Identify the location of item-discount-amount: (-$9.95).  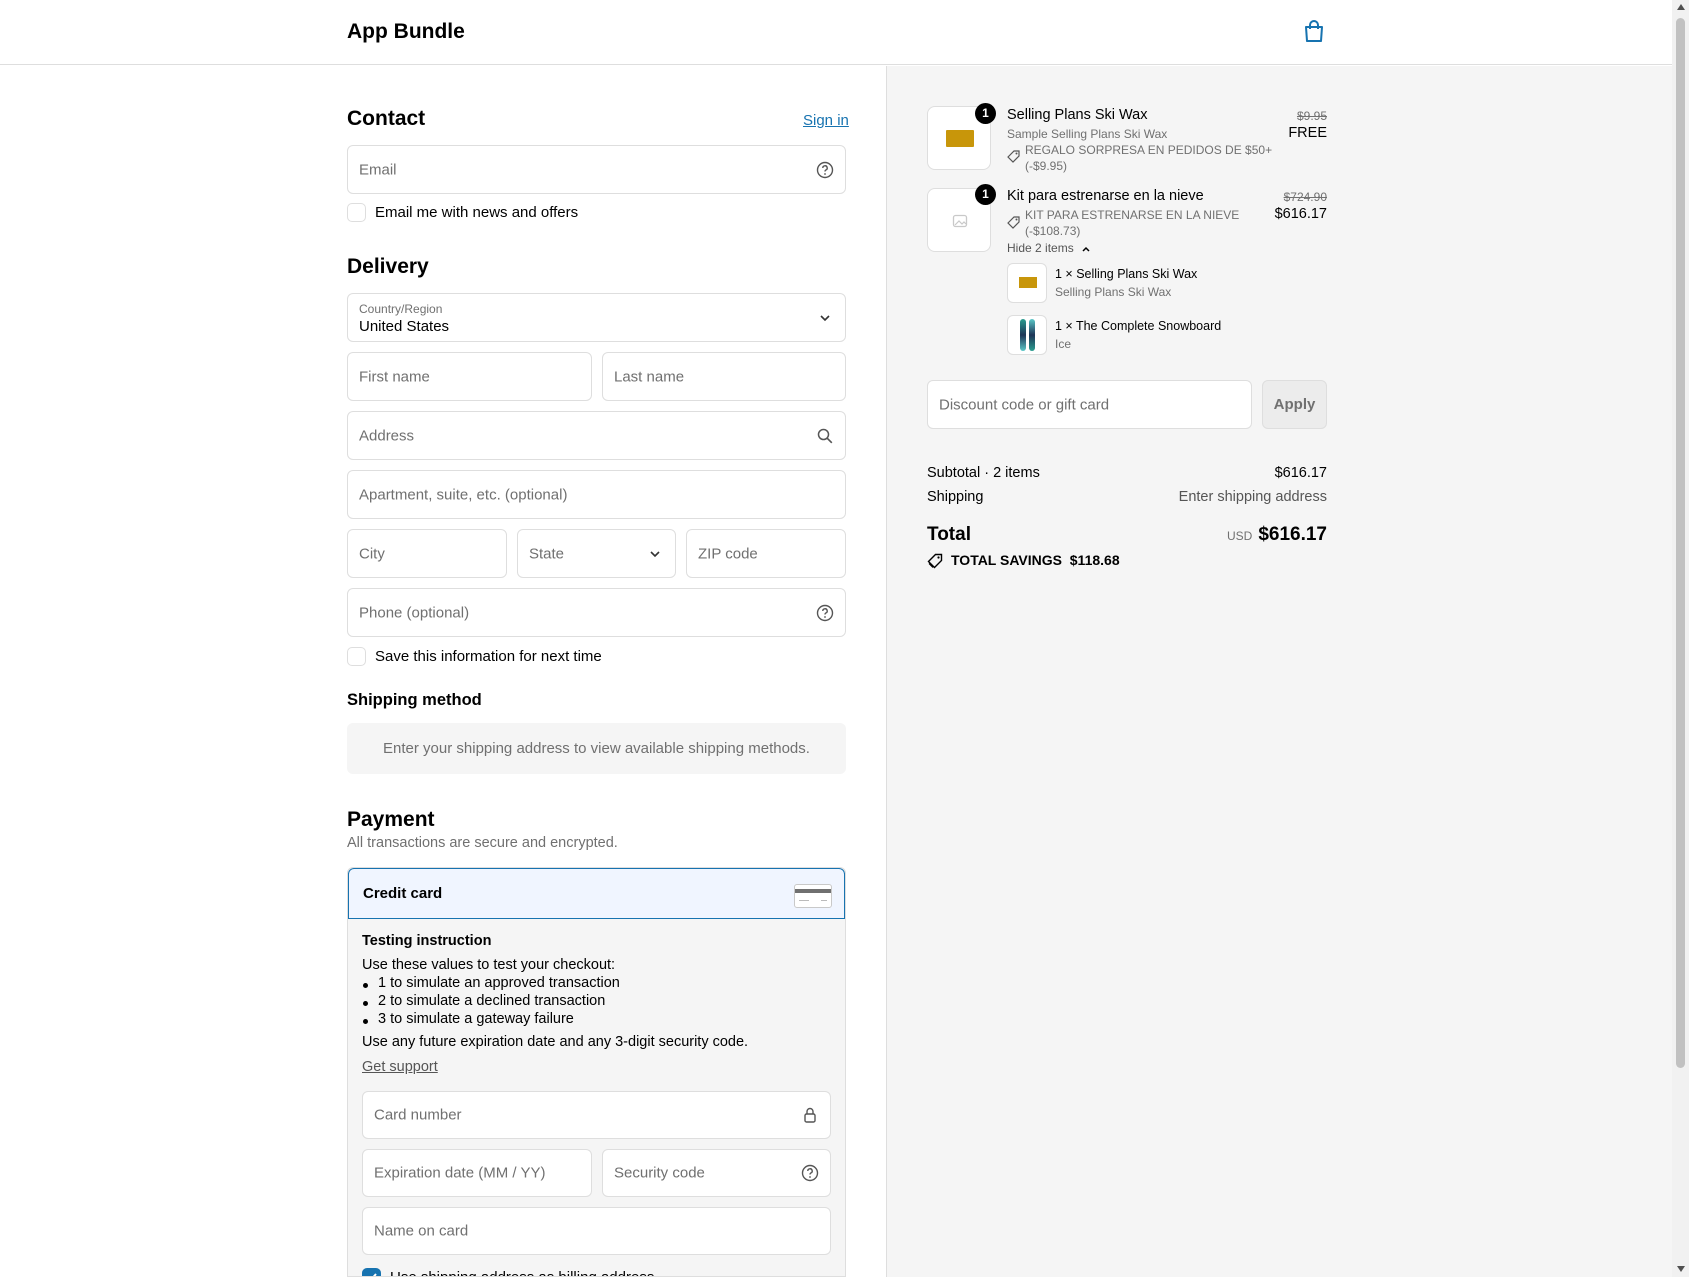
(1046, 166).